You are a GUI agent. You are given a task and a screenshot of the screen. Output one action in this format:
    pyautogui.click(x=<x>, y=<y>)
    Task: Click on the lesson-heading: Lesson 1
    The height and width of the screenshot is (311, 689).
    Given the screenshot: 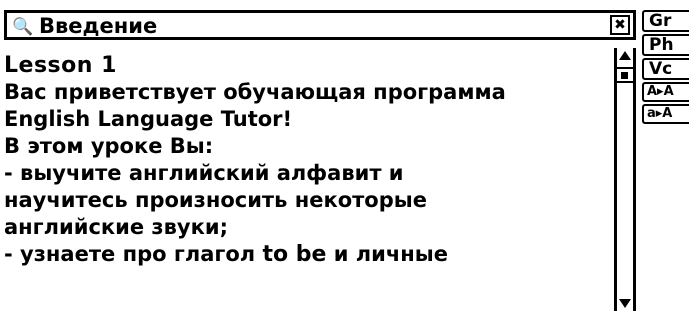 What is the action you would take?
    pyautogui.click(x=60, y=65)
    